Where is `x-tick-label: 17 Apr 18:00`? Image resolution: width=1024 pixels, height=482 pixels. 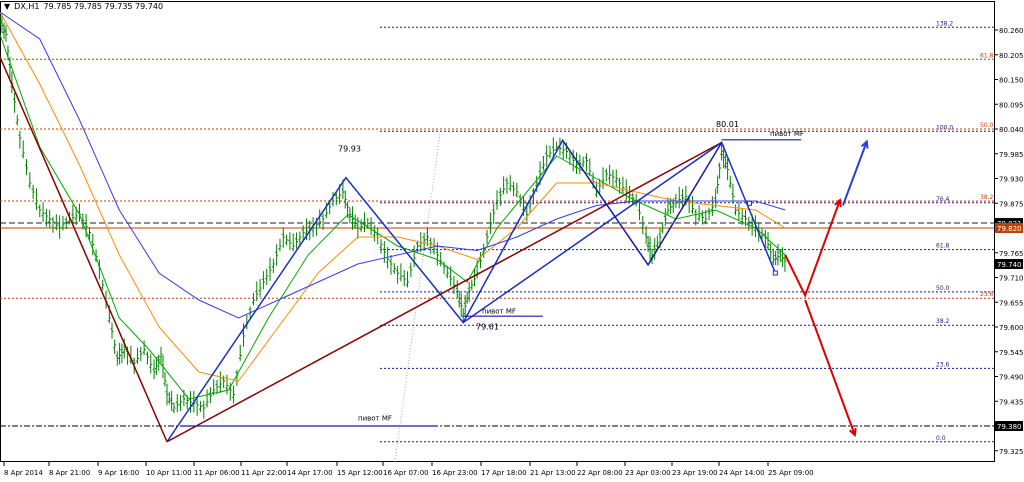
x-tick-label: 17 Apr 18:00 is located at coordinates (504, 473).